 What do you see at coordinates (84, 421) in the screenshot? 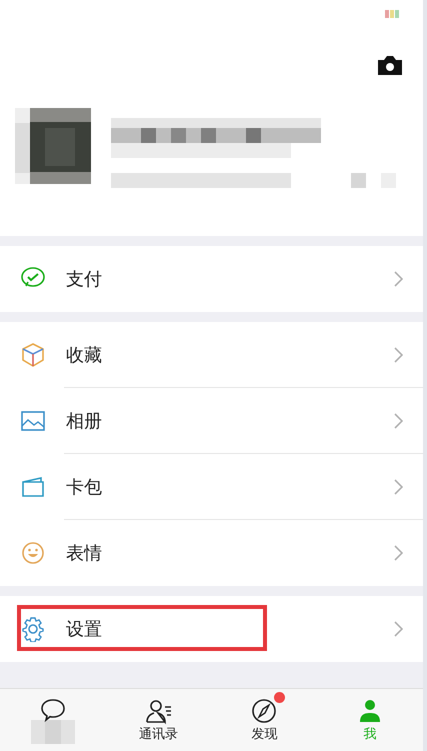
I see `menu-label: 相册` at bounding box center [84, 421].